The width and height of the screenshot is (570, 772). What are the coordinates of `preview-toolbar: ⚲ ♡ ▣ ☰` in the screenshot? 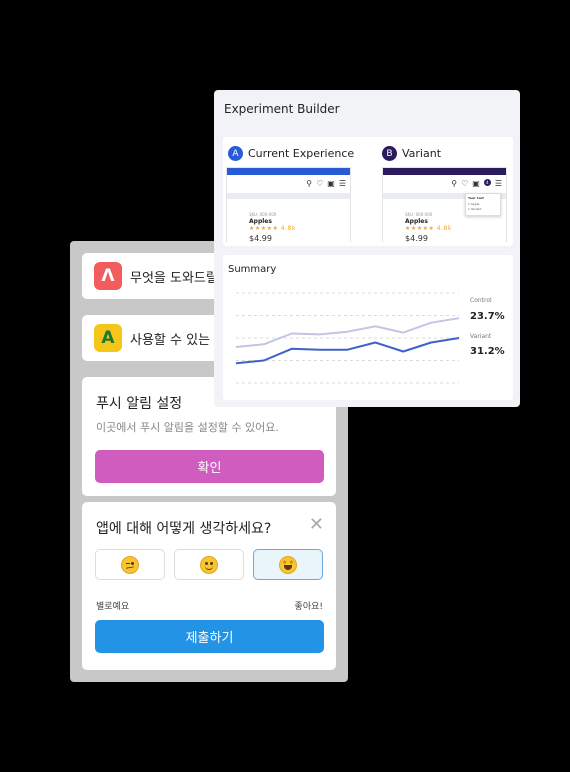 It's located at (326, 183).